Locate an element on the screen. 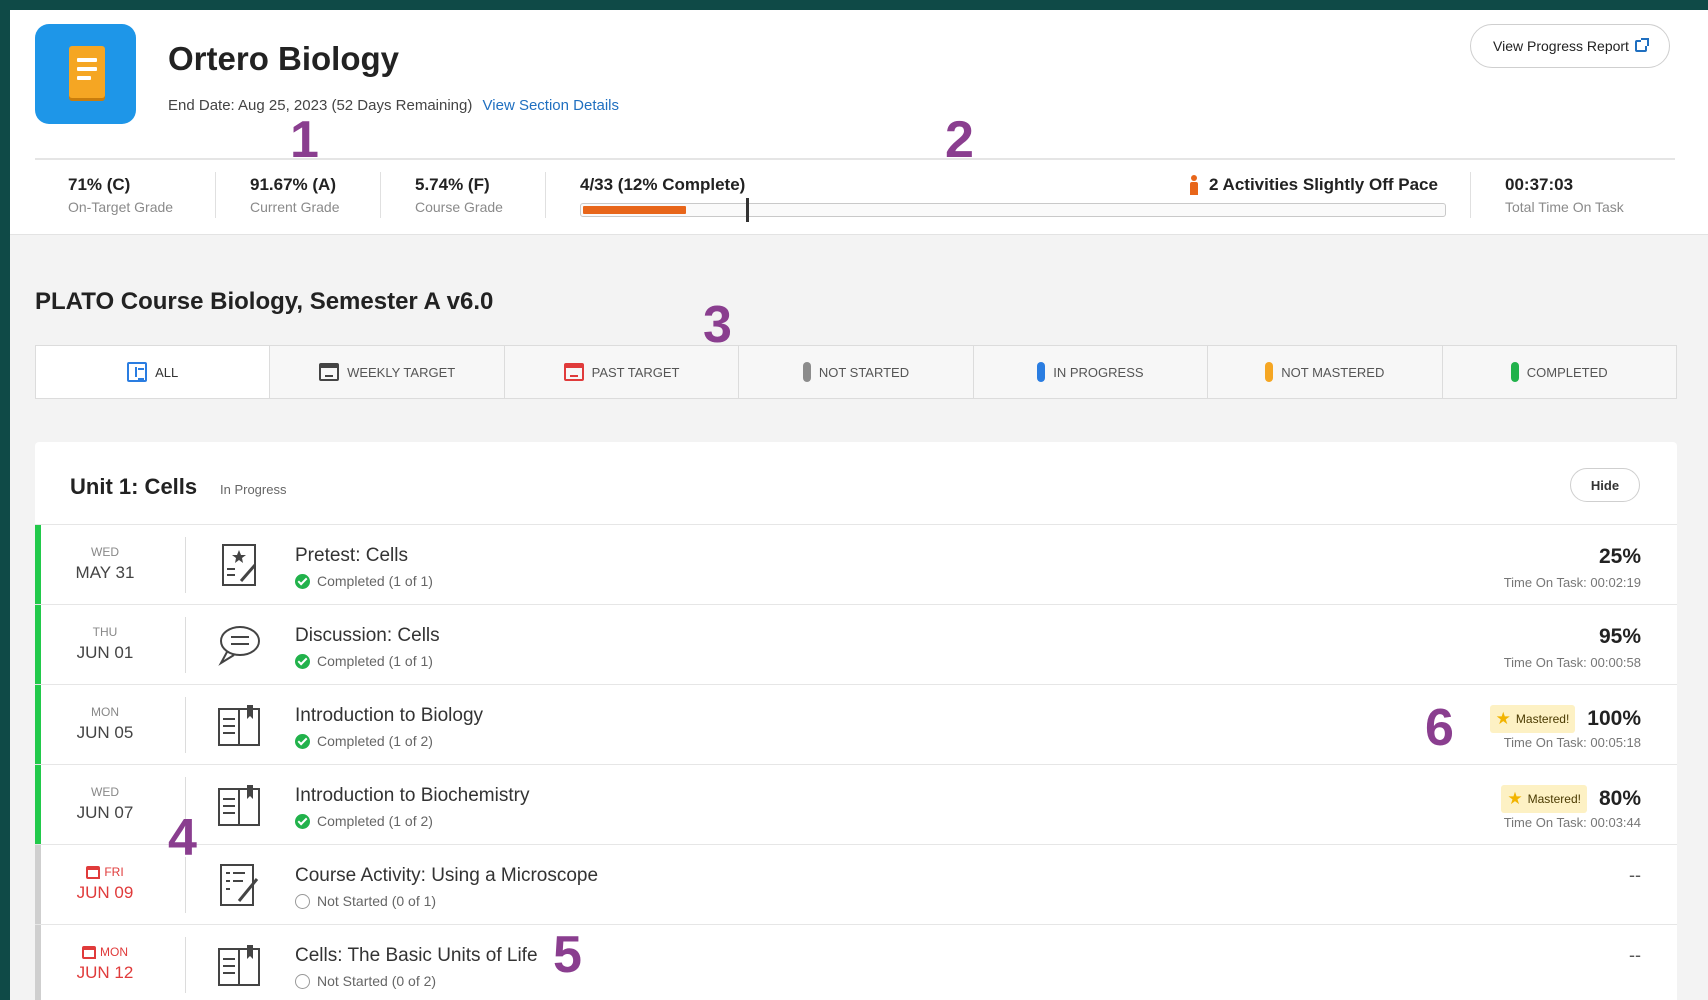 Image resolution: width=1708 pixels, height=1000 pixels. pace-status: 2 Activities Slightly Off Pace is located at coordinates (1313, 185).